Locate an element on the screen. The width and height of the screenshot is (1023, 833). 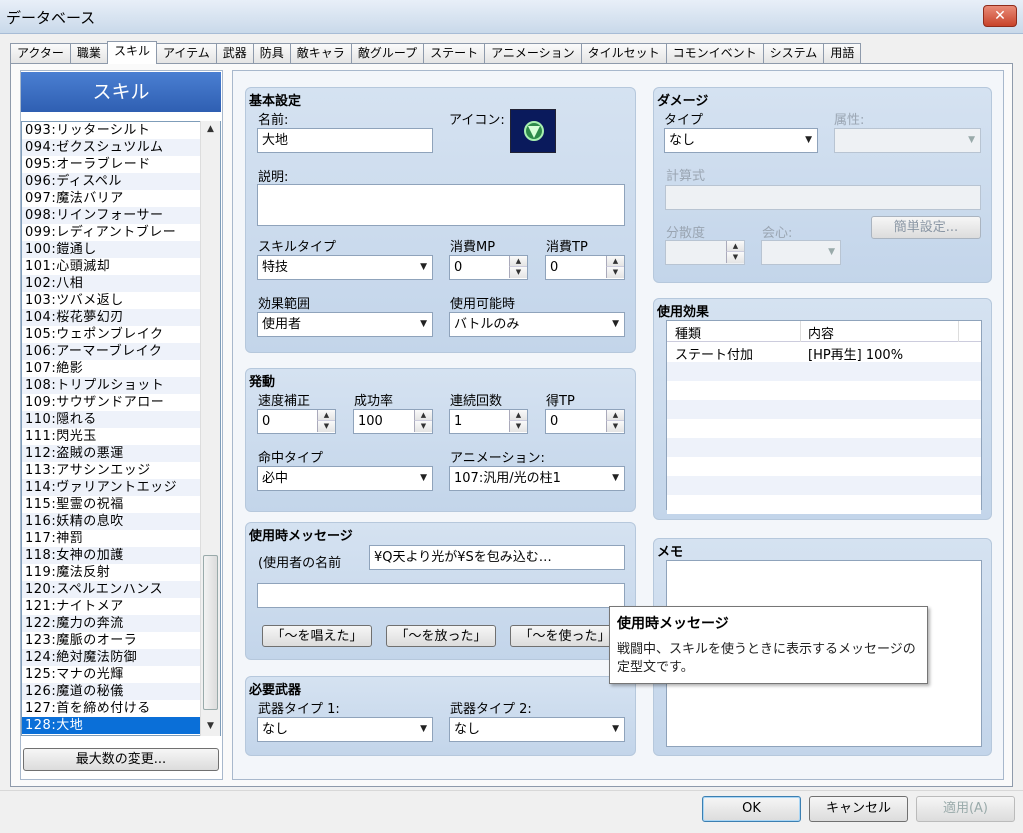
list-item: 101:心頭滅却 is located at coordinates (112, 266).